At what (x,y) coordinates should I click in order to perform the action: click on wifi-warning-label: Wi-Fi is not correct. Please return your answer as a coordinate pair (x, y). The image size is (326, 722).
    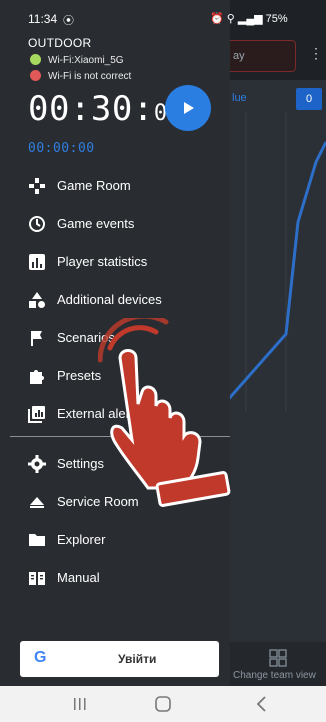
    Looking at the image, I should click on (90, 76).